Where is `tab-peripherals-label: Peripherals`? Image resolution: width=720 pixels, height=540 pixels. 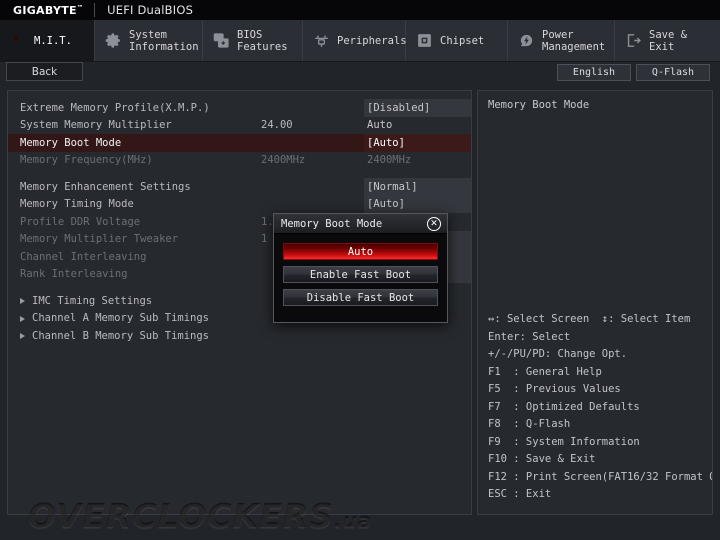
tab-peripherals-label: Peripherals is located at coordinates (372, 40).